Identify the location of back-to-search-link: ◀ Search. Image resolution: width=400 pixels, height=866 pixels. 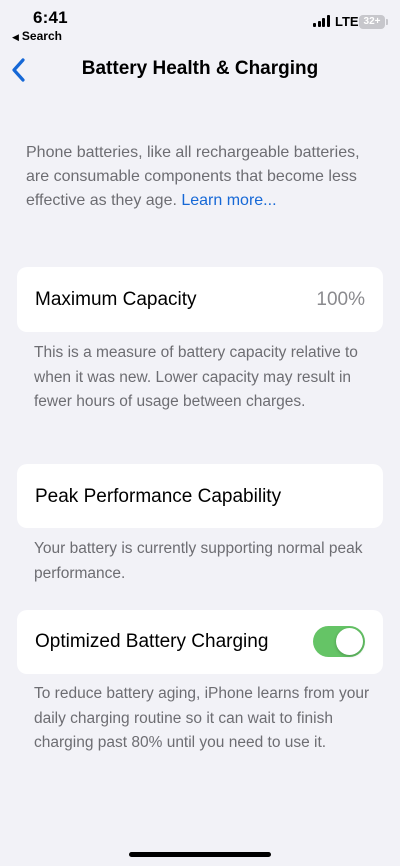
(37, 36).